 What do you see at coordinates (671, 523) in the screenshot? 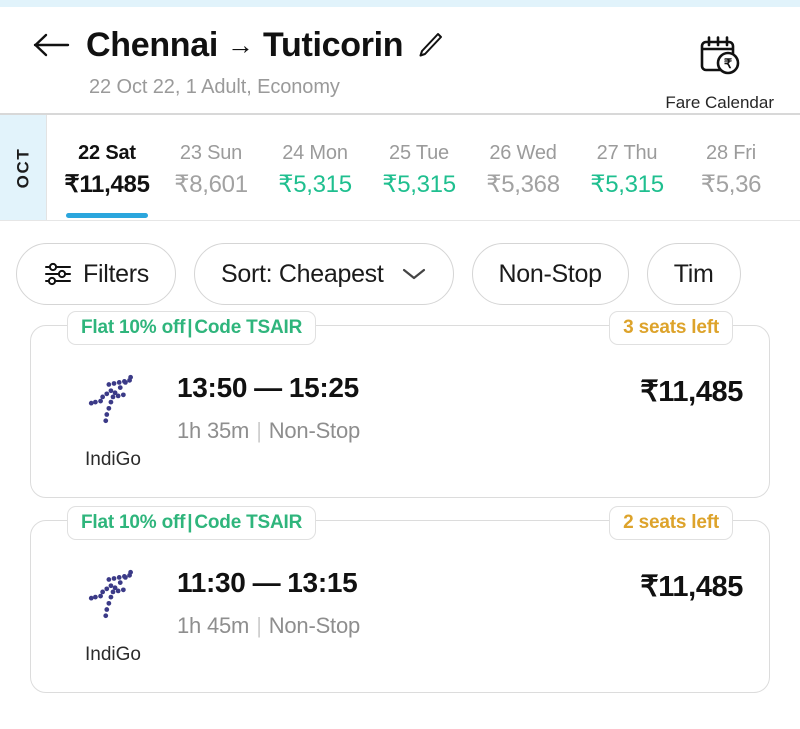
I see `seats-left-badge: 2 seats left` at bounding box center [671, 523].